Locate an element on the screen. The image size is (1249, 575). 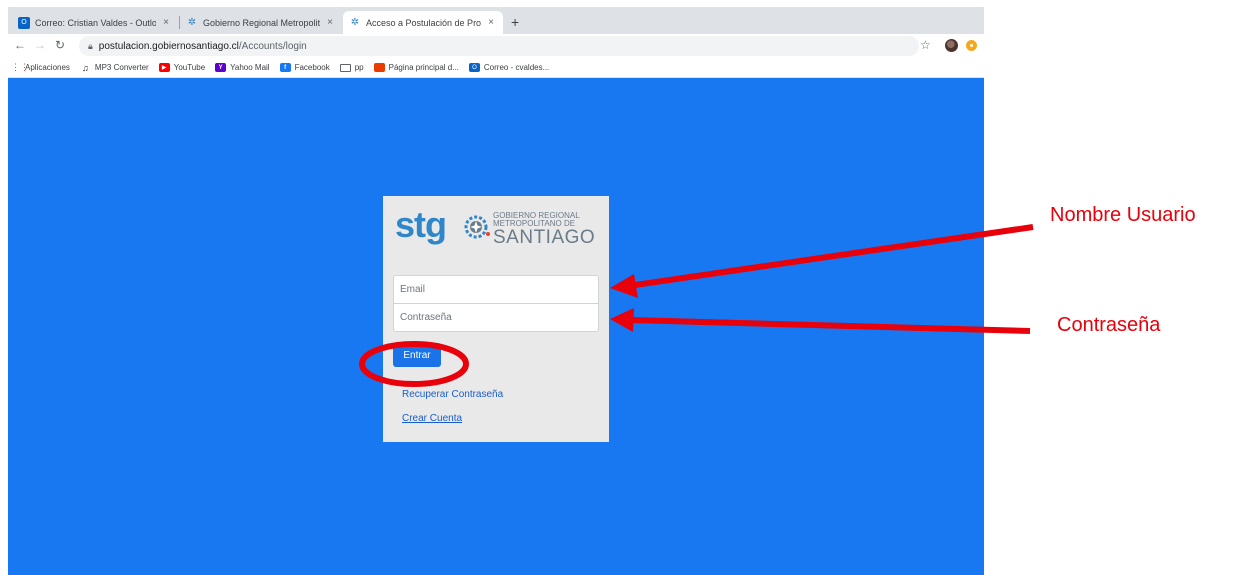
logo-stg-text: stg is located at coordinates (421, 224).